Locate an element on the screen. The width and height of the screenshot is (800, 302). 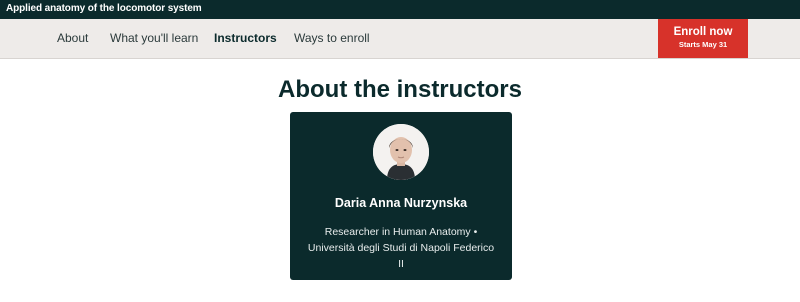
avatar-portrait-icon is located at coordinates (401, 152).